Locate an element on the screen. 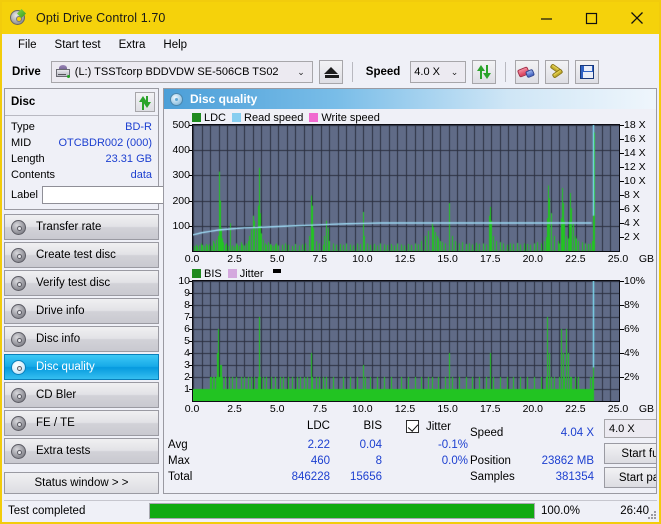 The height and width of the screenshot is (524, 661). y2-tick-label: 6 X is located at coordinates (632, 209).